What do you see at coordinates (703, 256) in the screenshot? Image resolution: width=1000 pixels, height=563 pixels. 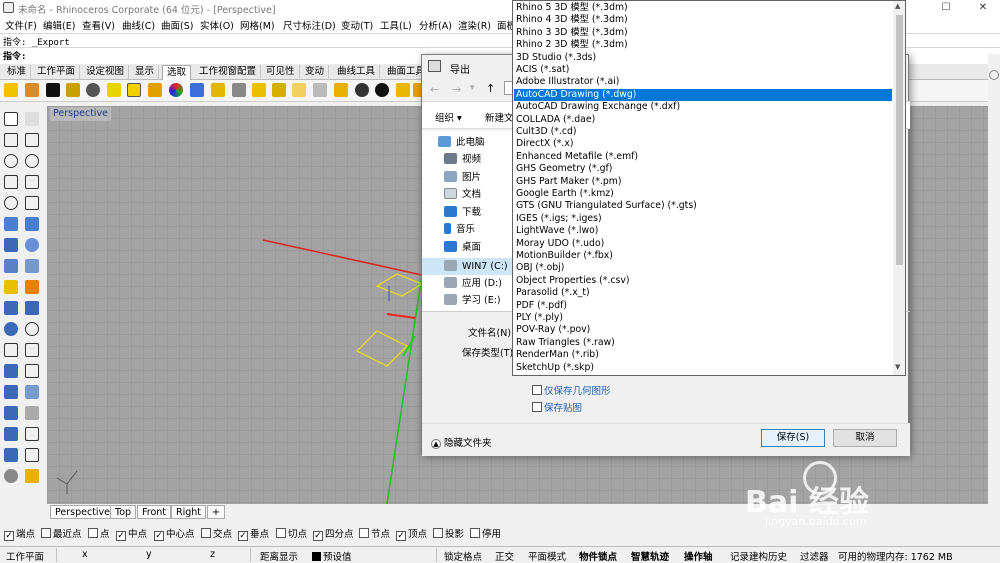 I see `file-type-option: MotionBuilder (*.fbx)` at bounding box center [703, 256].